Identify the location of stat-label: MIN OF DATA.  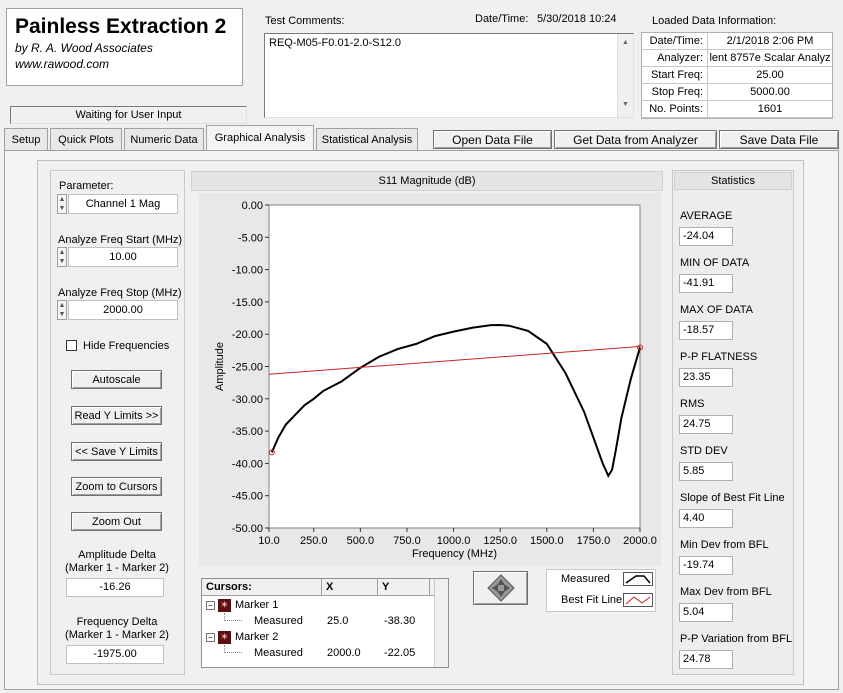
(715, 263).